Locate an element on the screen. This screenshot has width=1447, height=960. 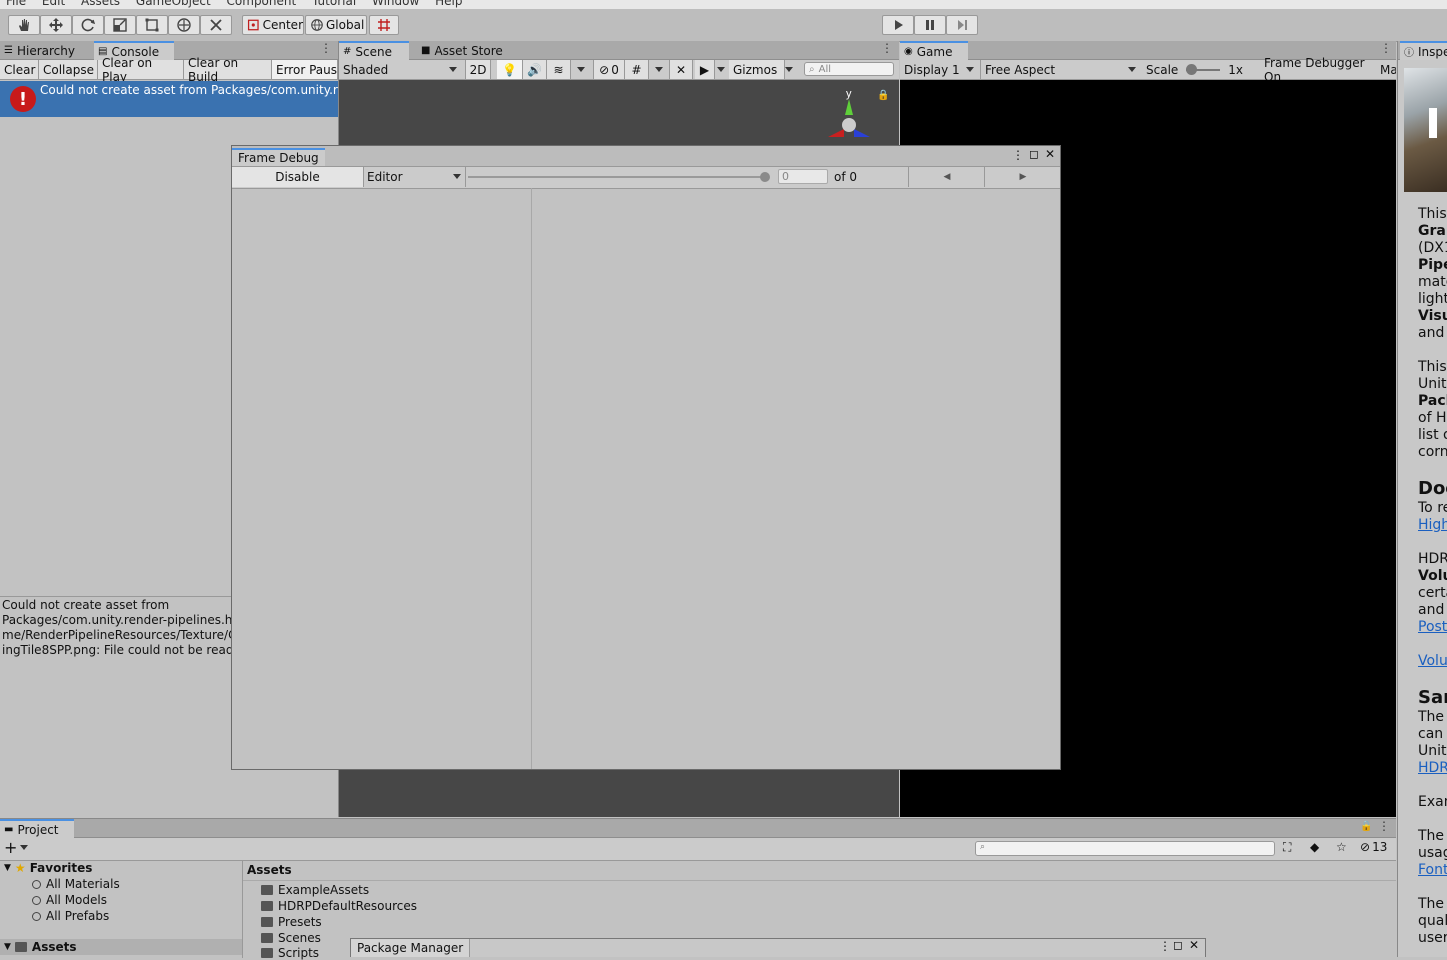
pause-button is located at coordinates (930, 25).